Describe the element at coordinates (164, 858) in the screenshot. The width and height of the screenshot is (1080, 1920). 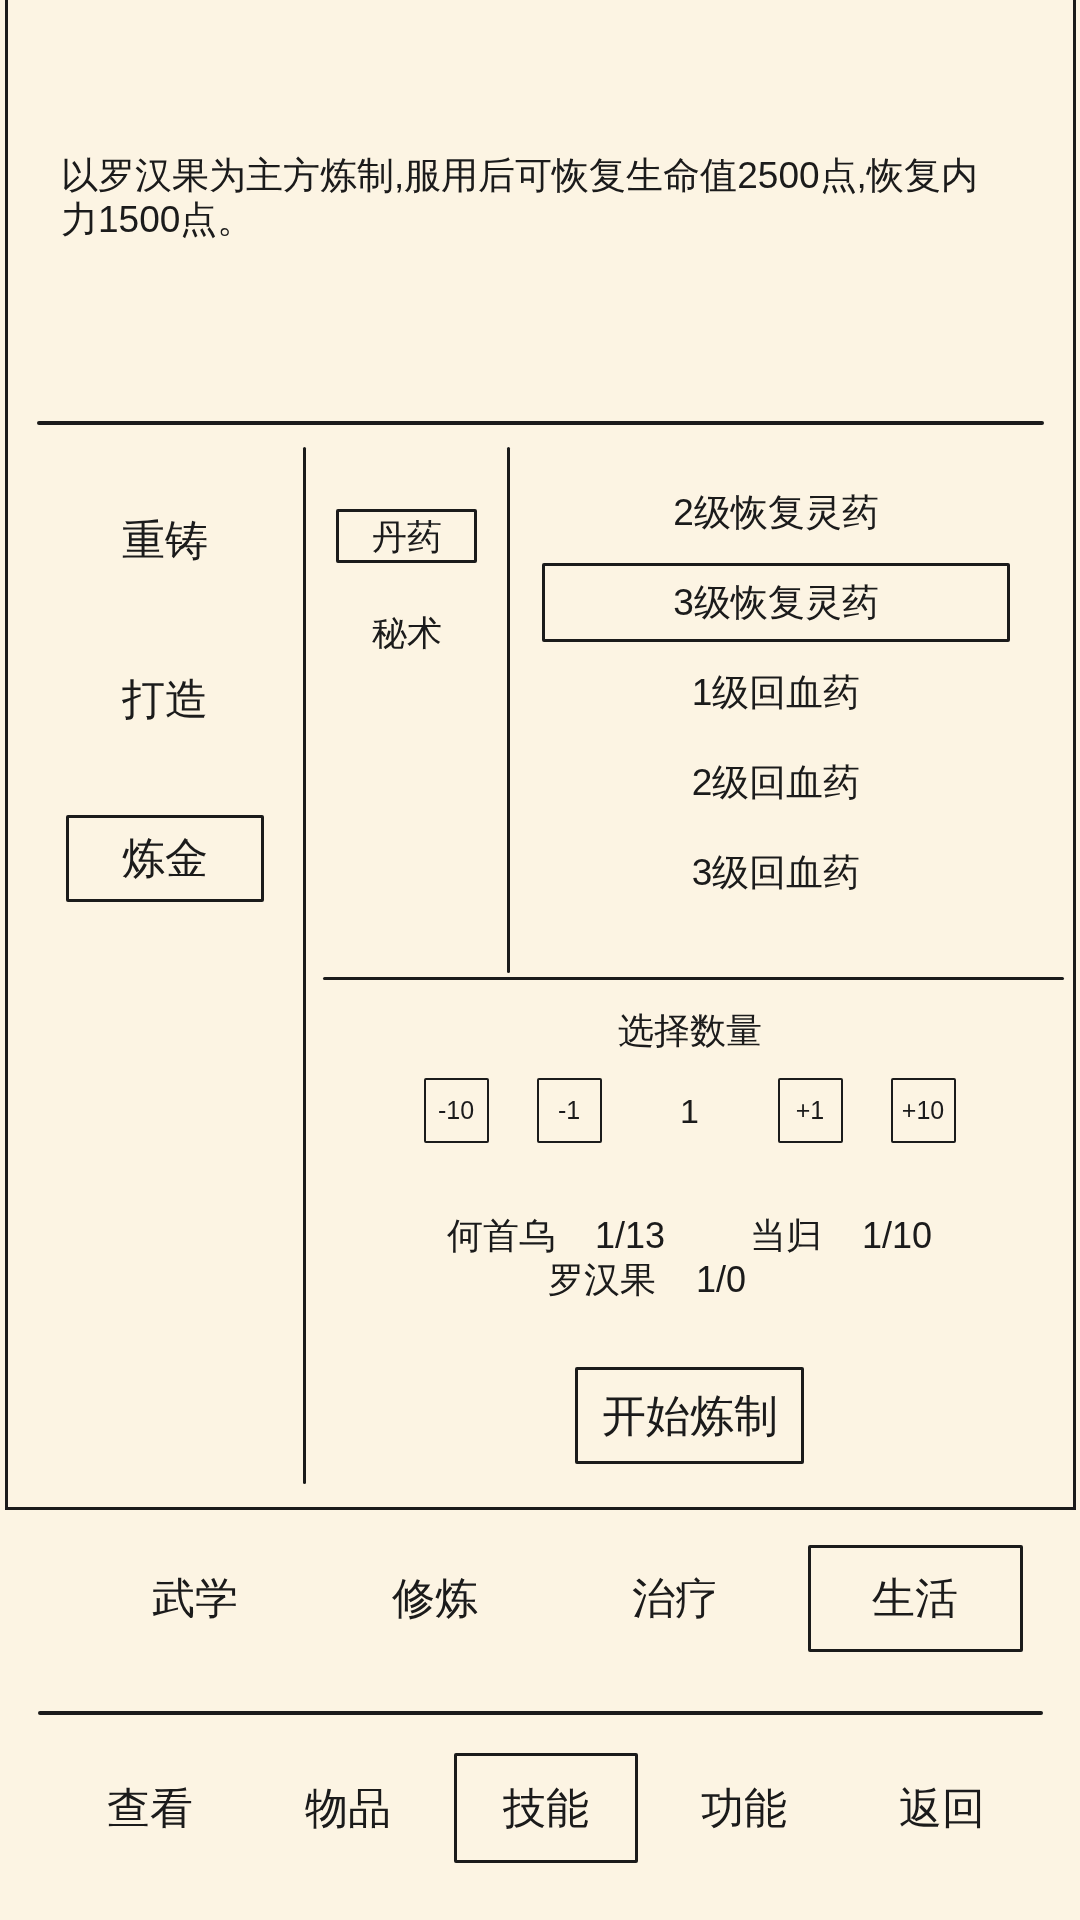
I see `craft-menu-item: 炼金` at that location.